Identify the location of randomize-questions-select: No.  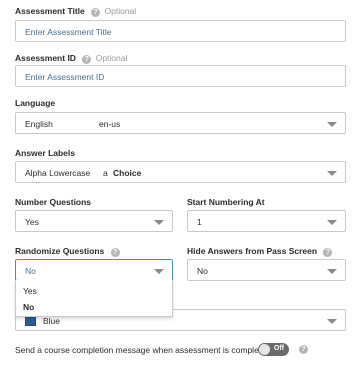
(94, 270).